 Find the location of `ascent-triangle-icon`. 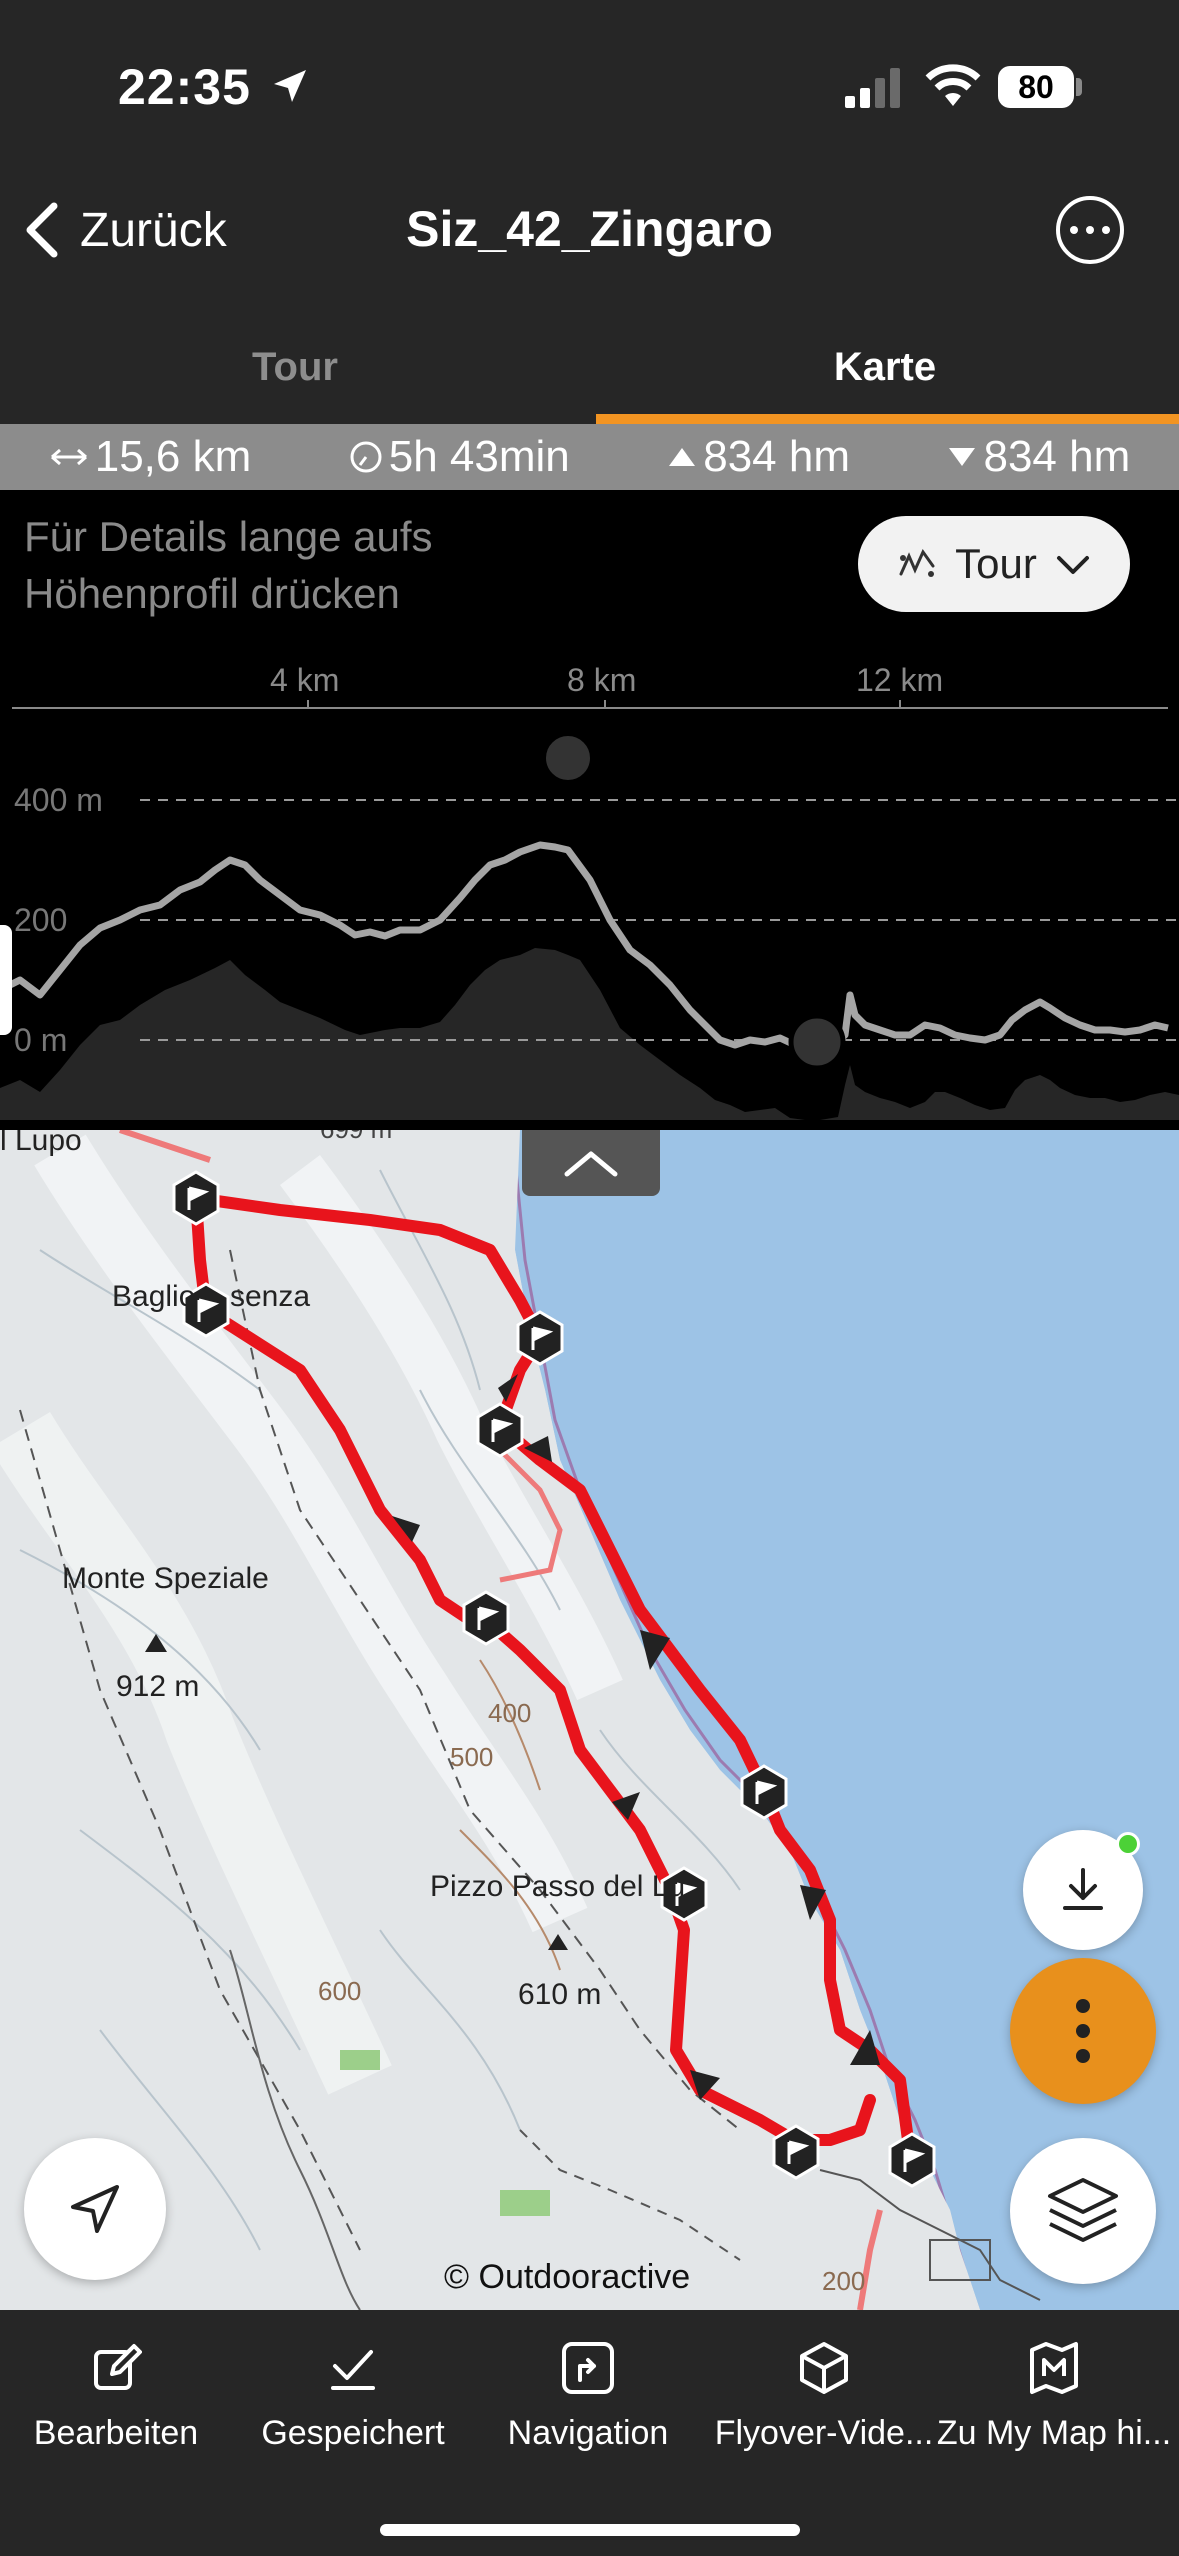

ascent-triangle-icon is located at coordinates (682, 457).